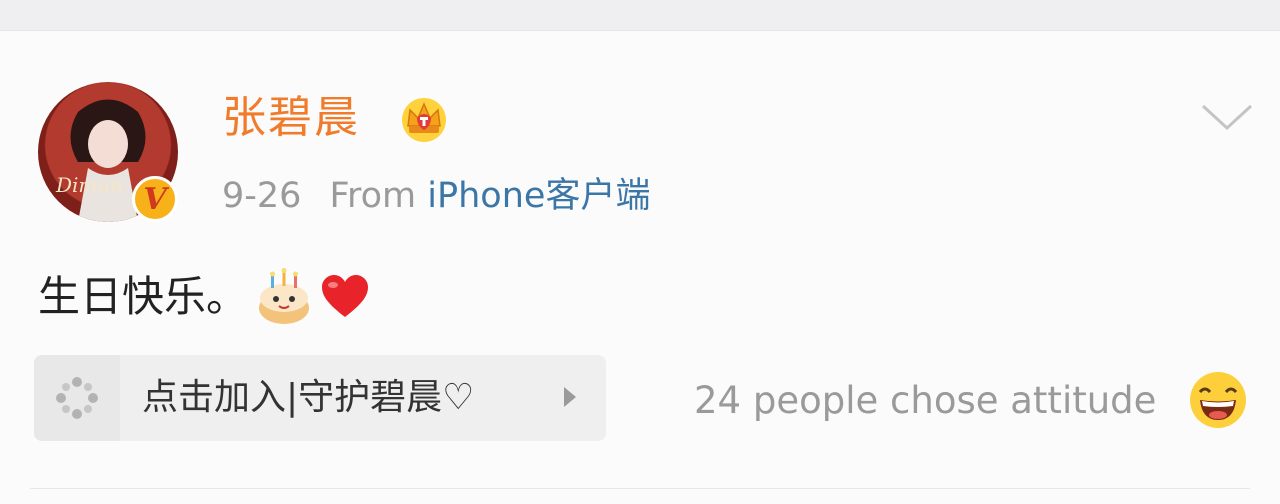  Describe the element at coordinates (925, 401) in the screenshot. I see `attitude-count: 24 people chose attitude` at that location.